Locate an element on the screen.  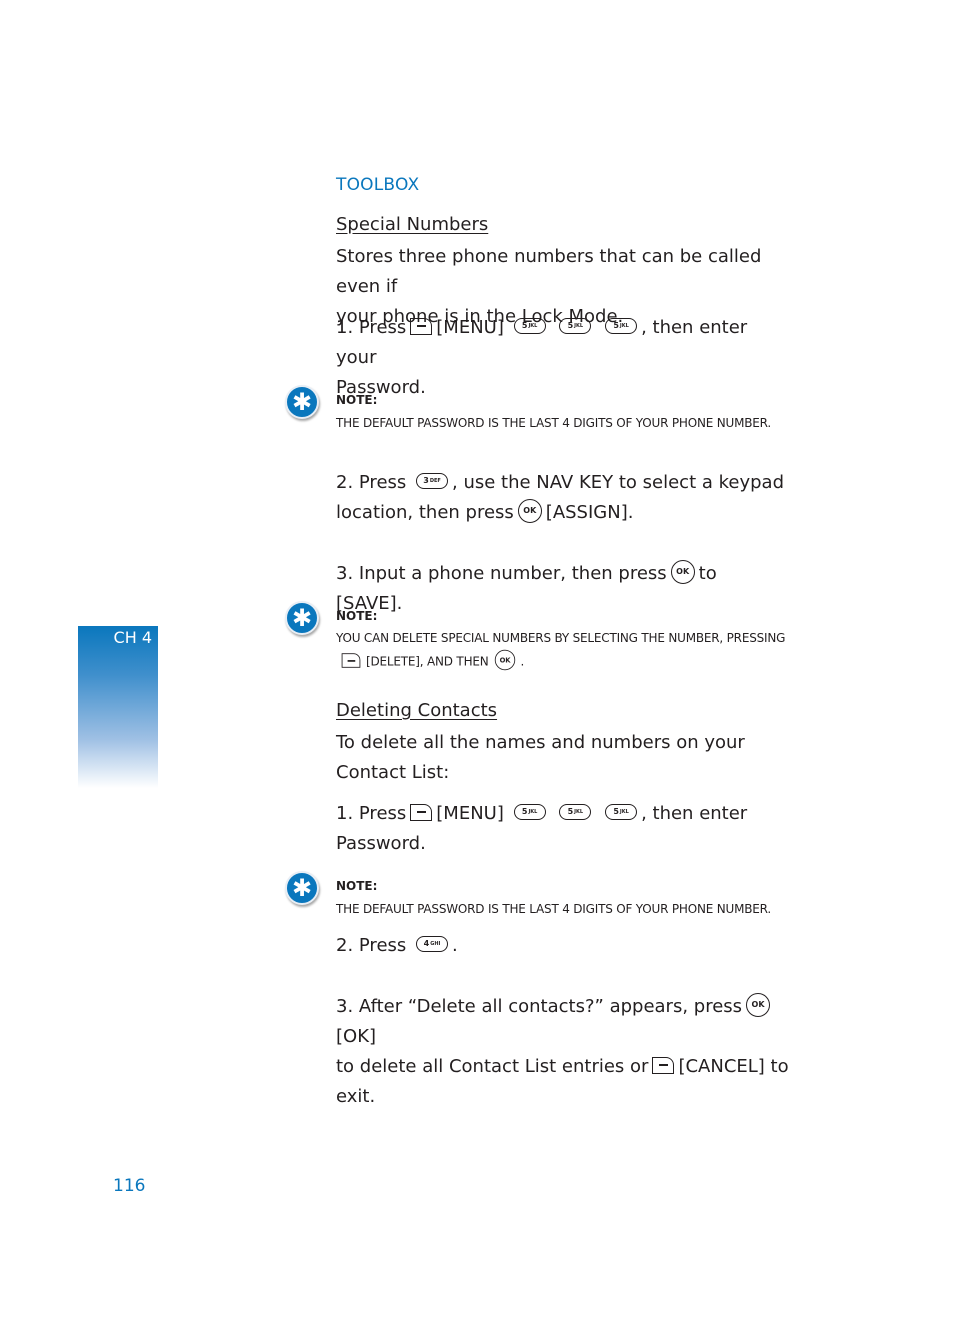
note-line: . is located at coordinates (522, 661).